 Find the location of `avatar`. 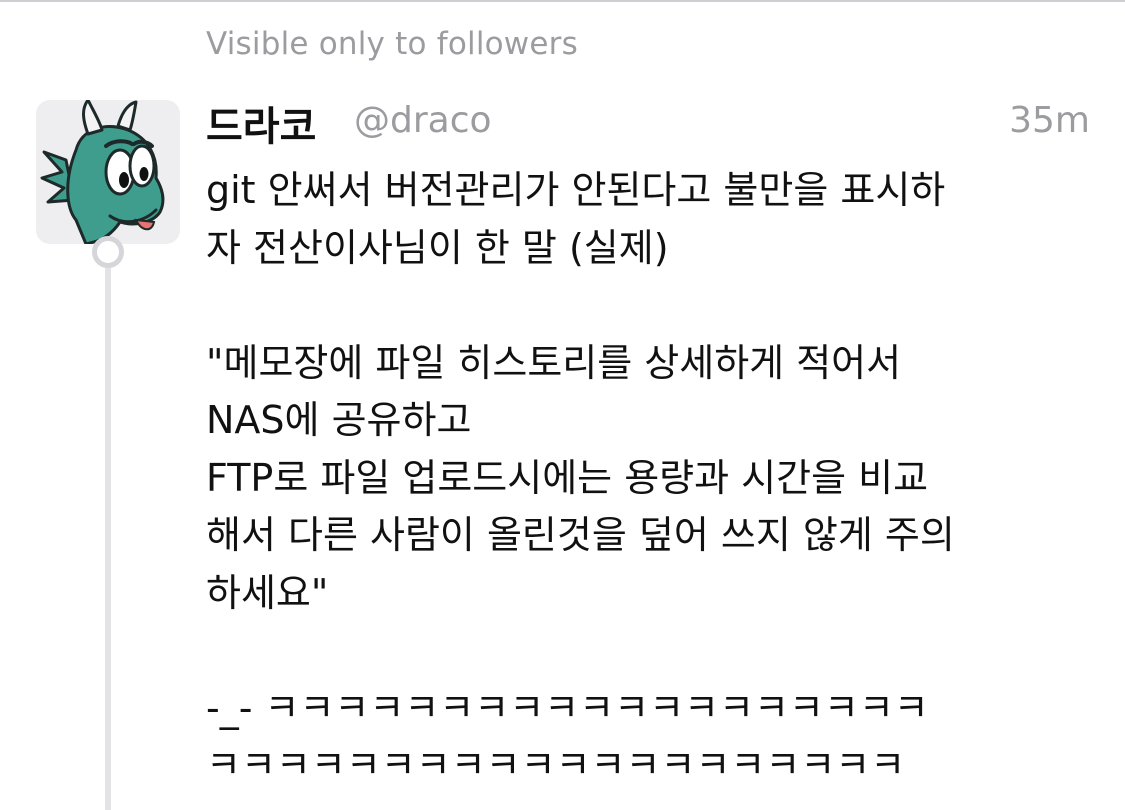

avatar is located at coordinates (108, 172).